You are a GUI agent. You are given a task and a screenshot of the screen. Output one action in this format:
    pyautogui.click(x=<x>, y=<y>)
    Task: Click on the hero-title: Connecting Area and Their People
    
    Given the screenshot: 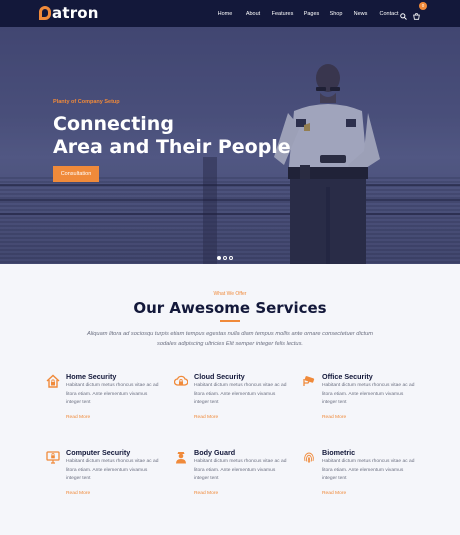 What is the action you would take?
    pyautogui.click(x=172, y=136)
    